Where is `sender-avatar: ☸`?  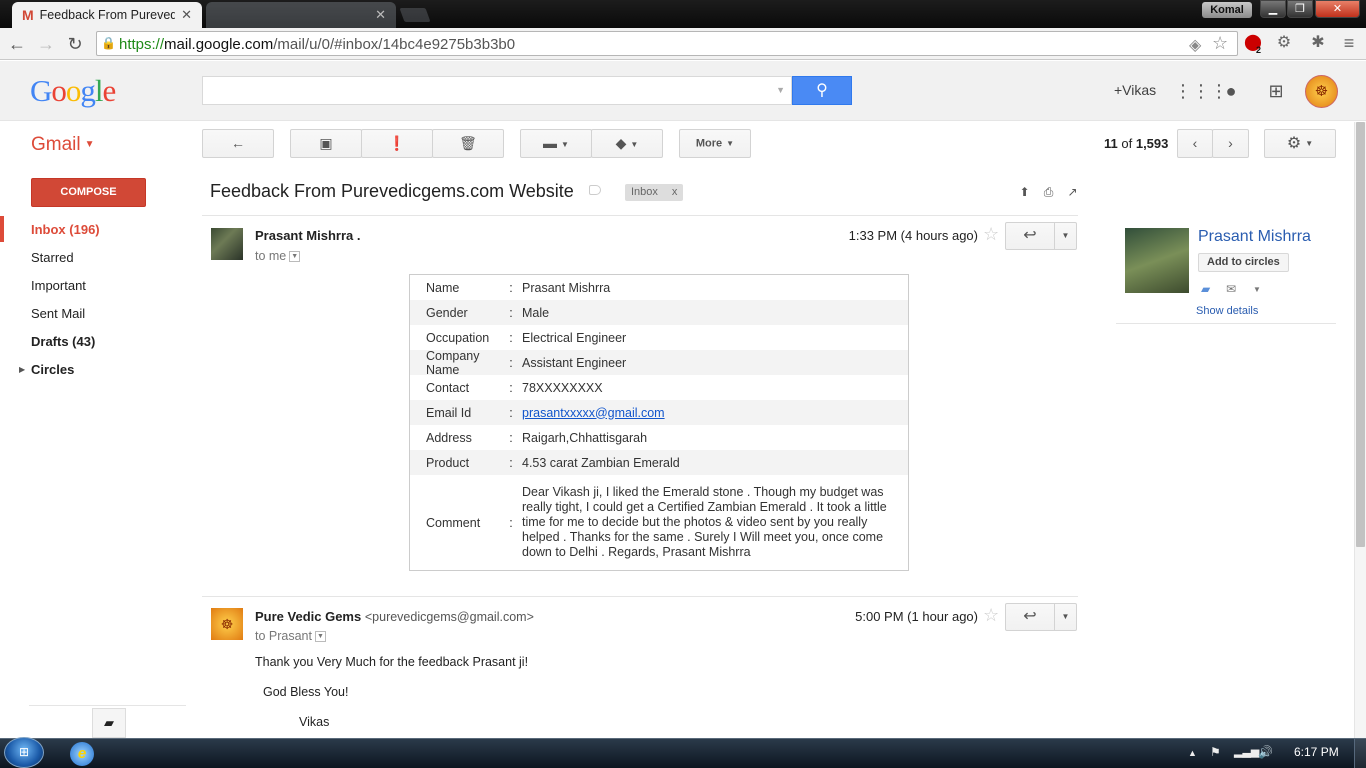 sender-avatar: ☸ is located at coordinates (227, 624).